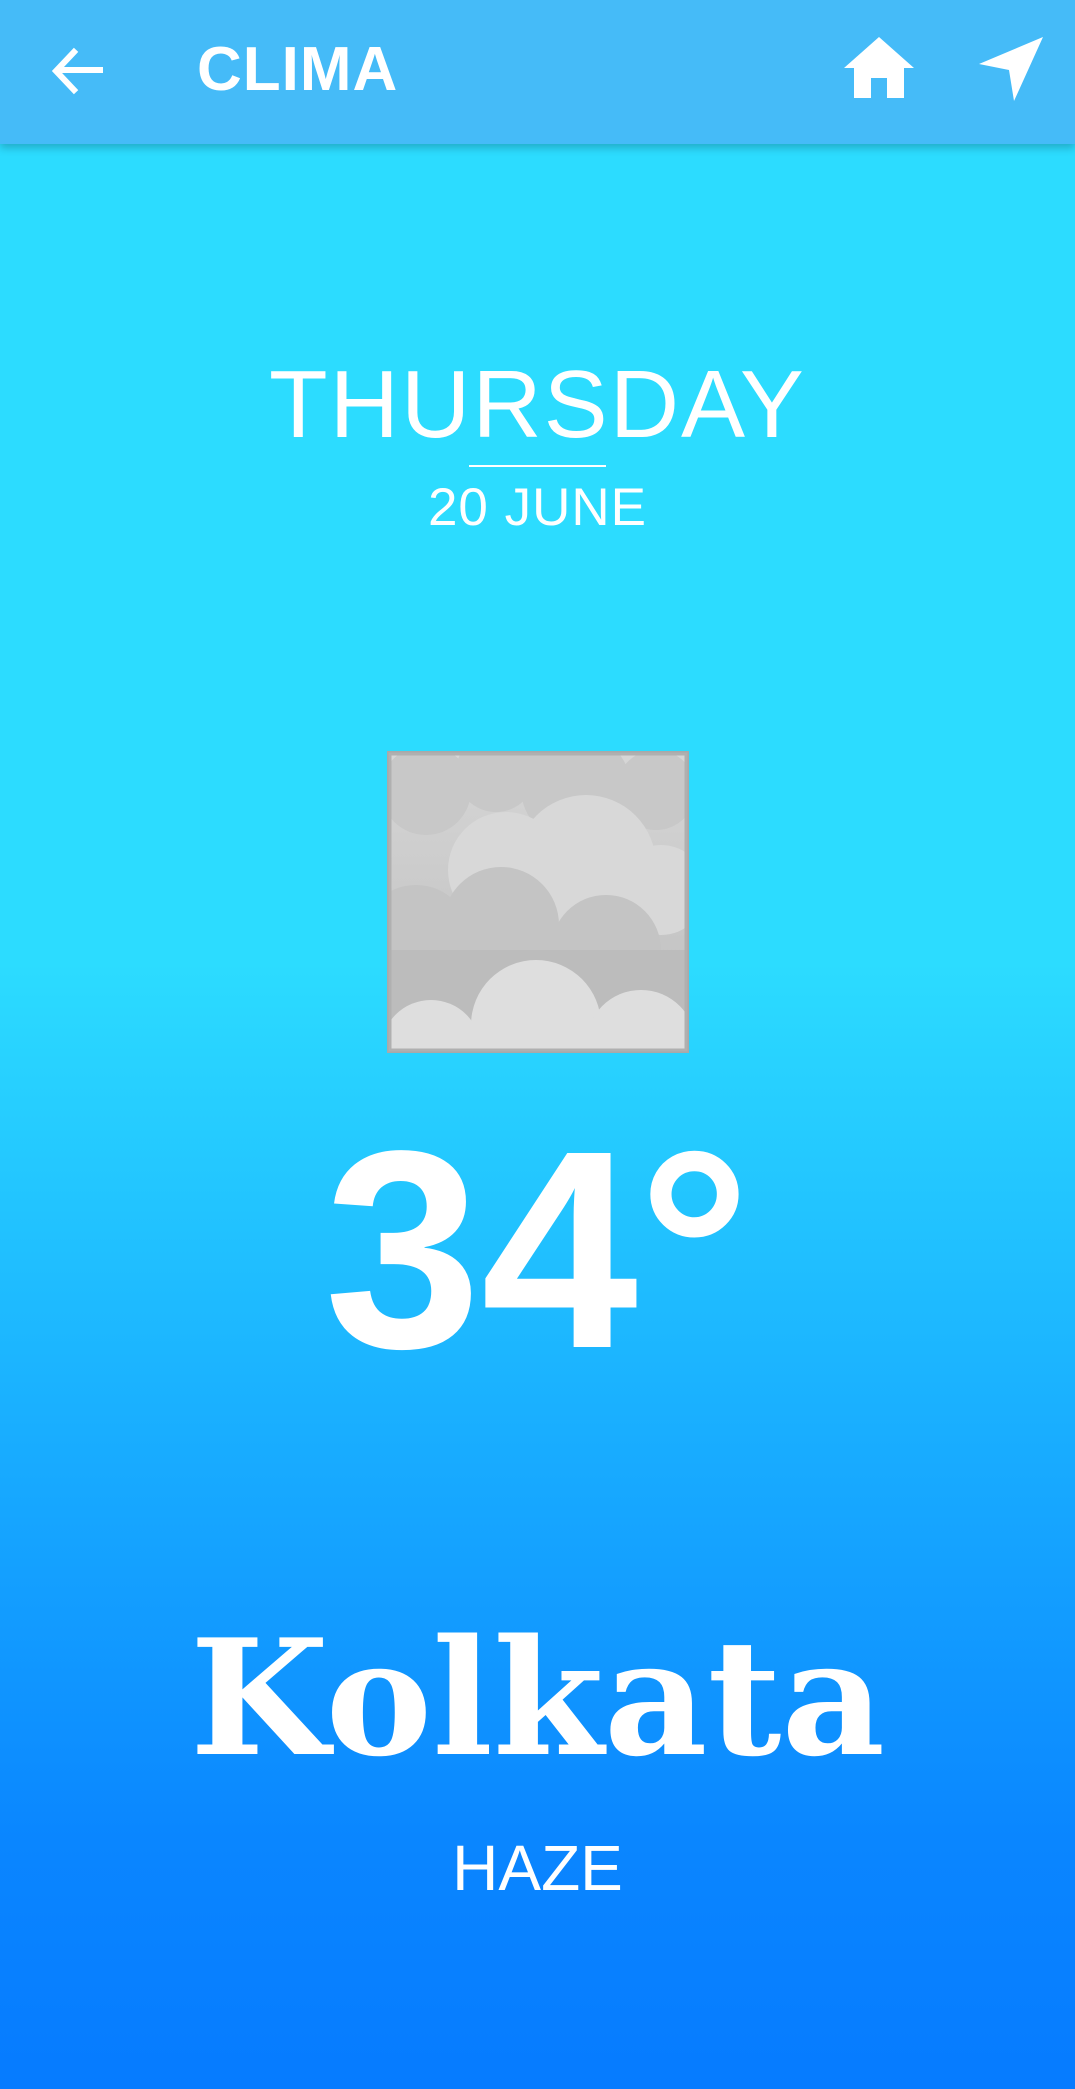 The image size is (1075, 2089). Describe the element at coordinates (537, 404) in the screenshot. I see `day-of-week: THURSDAY` at that location.